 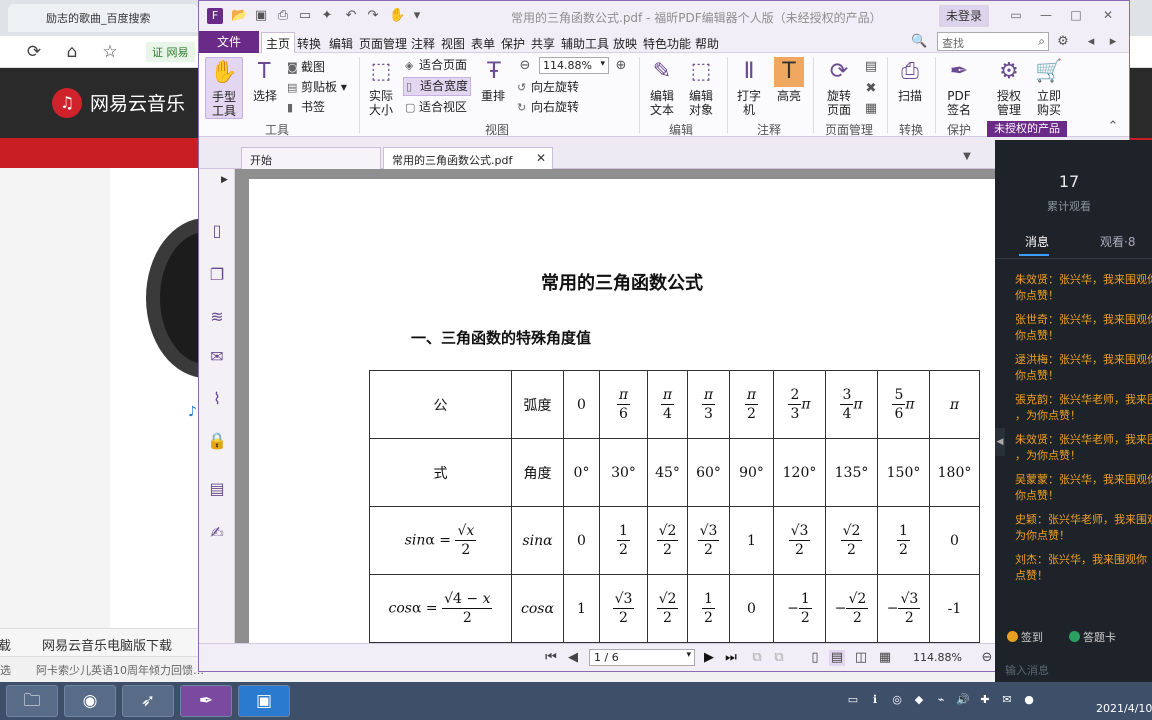 What do you see at coordinates (1041, 41) in the screenshot?
I see `search-icon: ⌕` at bounding box center [1041, 41].